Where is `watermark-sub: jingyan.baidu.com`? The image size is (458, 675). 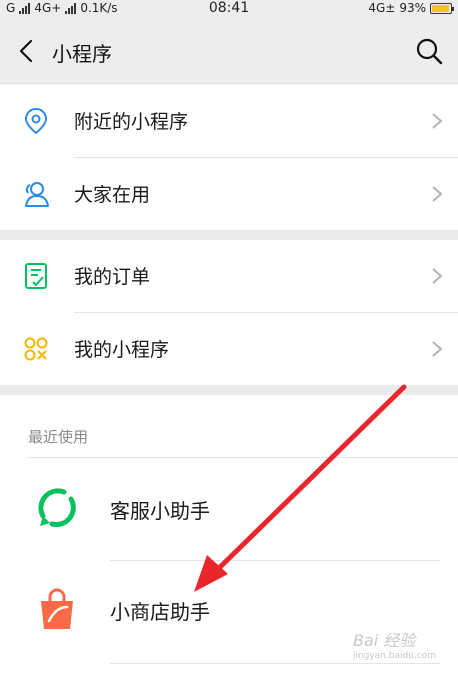 watermark-sub: jingyan.baidu.com is located at coordinates (394, 656).